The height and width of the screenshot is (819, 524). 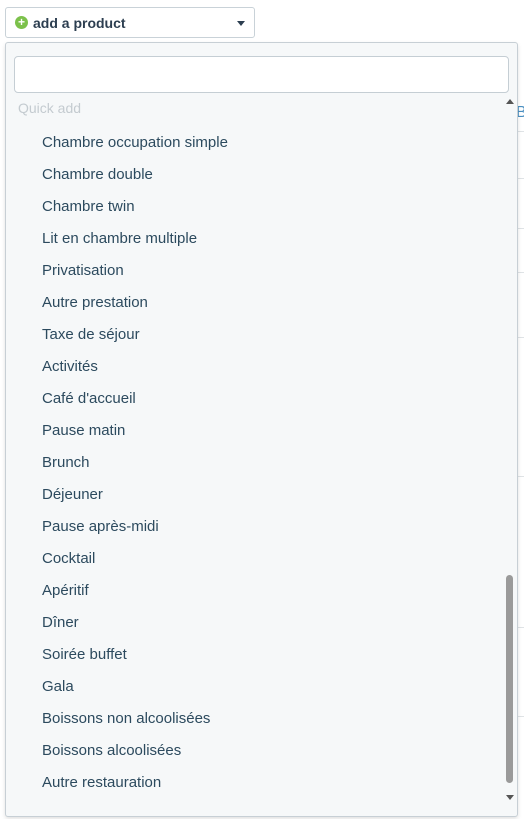 I want to click on dropdown-option: Déjeuner, so click(x=254, y=495).